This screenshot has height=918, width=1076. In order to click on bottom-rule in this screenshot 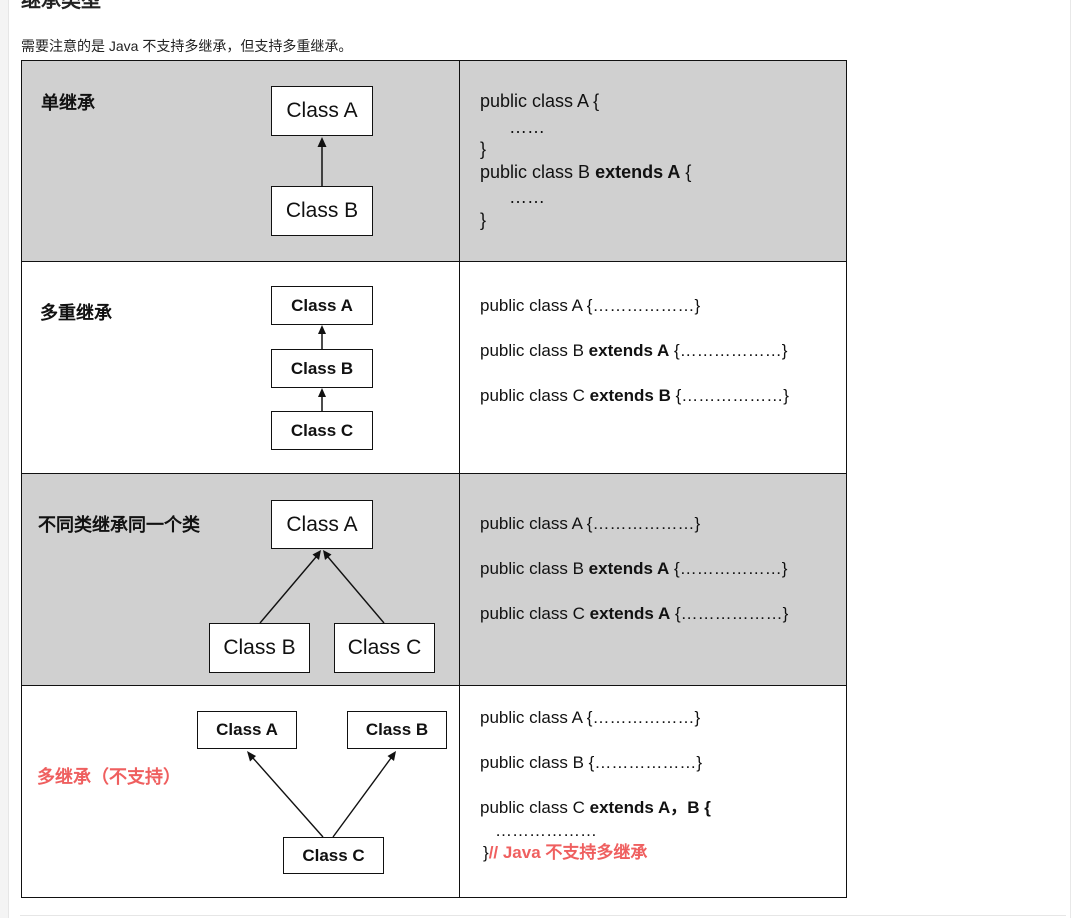, I will do `click(543, 915)`.